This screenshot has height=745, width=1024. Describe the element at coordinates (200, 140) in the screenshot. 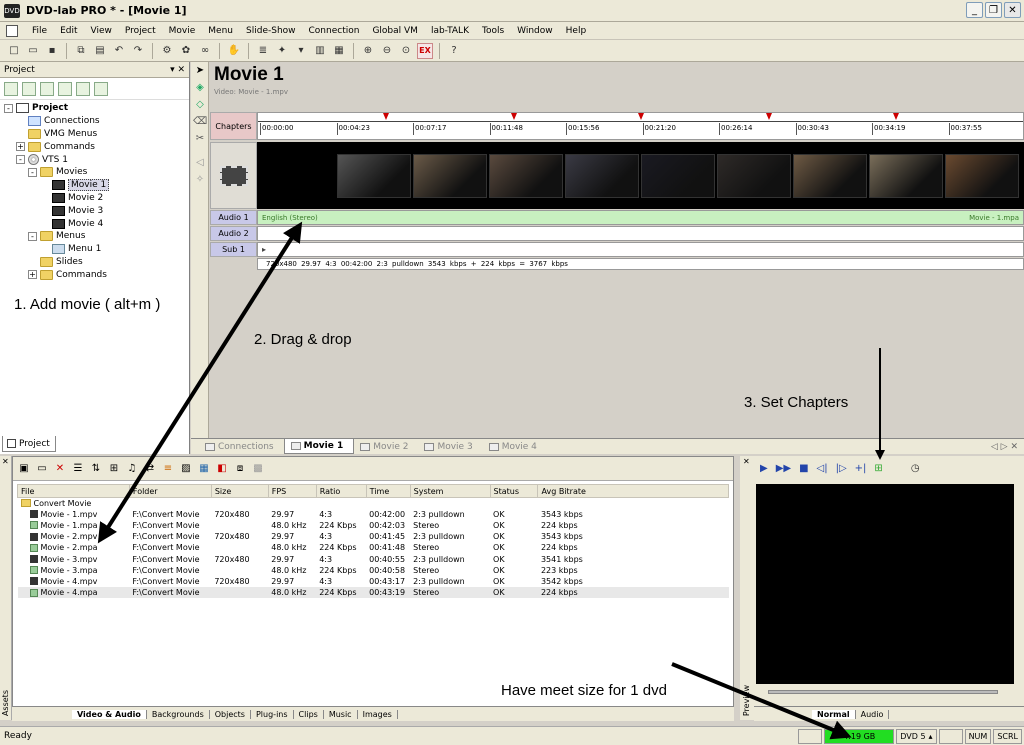

I see `cut-icon: ✂` at that location.